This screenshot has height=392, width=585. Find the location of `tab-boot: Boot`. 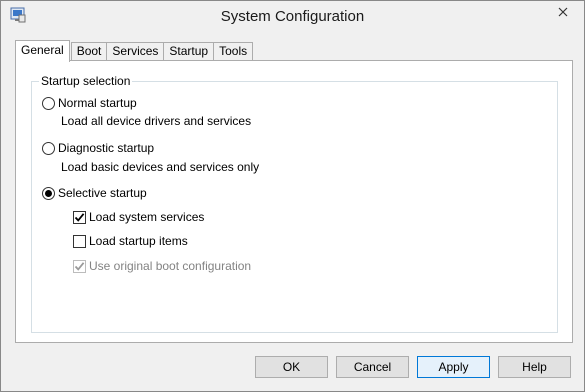

tab-boot: Boot is located at coordinates (89, 51).